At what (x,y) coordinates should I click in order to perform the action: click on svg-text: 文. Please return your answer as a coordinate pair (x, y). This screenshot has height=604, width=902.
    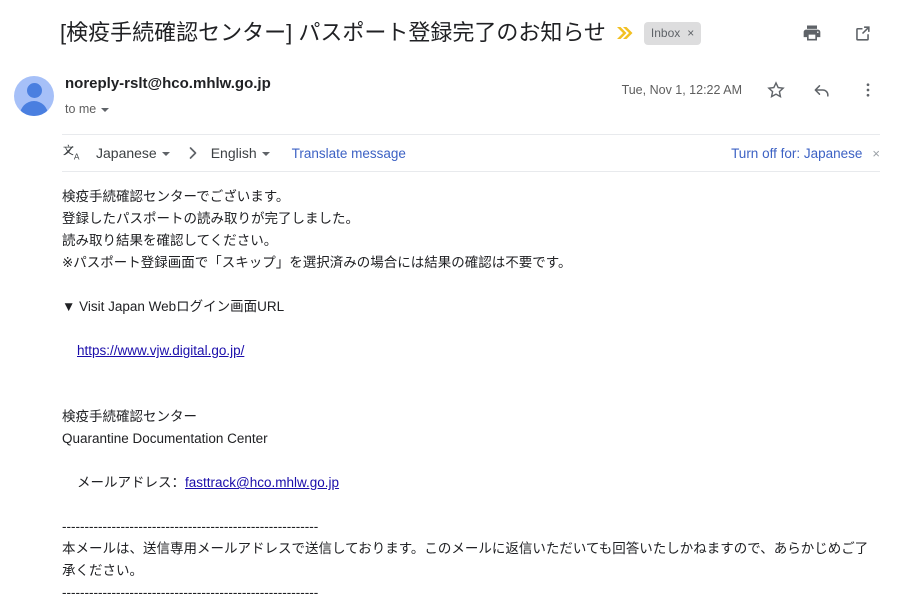
    Looking at the image, I should click on (68, 150).